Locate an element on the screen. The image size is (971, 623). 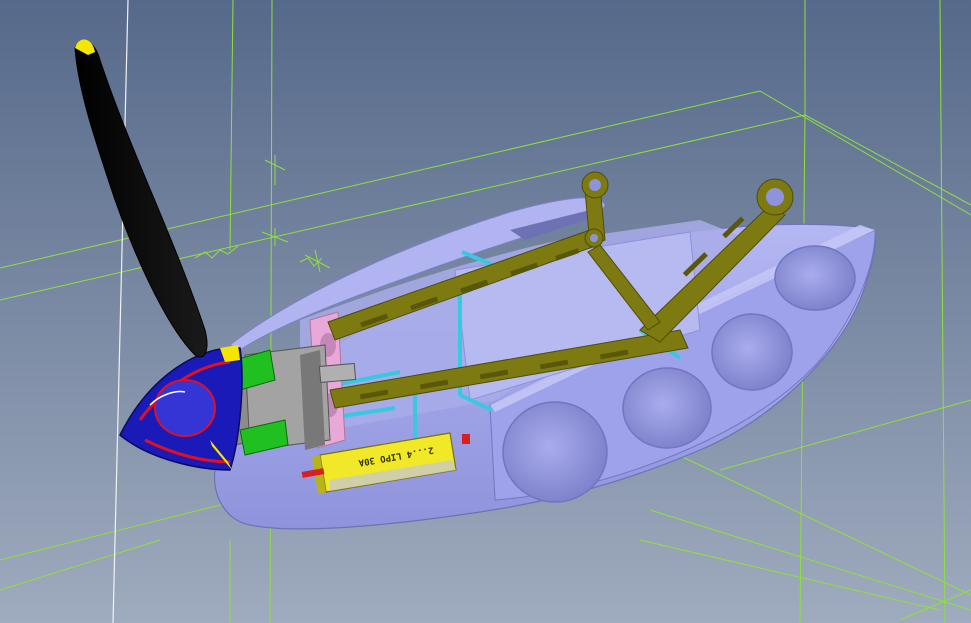
spinner is located at coordinates (181, 408).